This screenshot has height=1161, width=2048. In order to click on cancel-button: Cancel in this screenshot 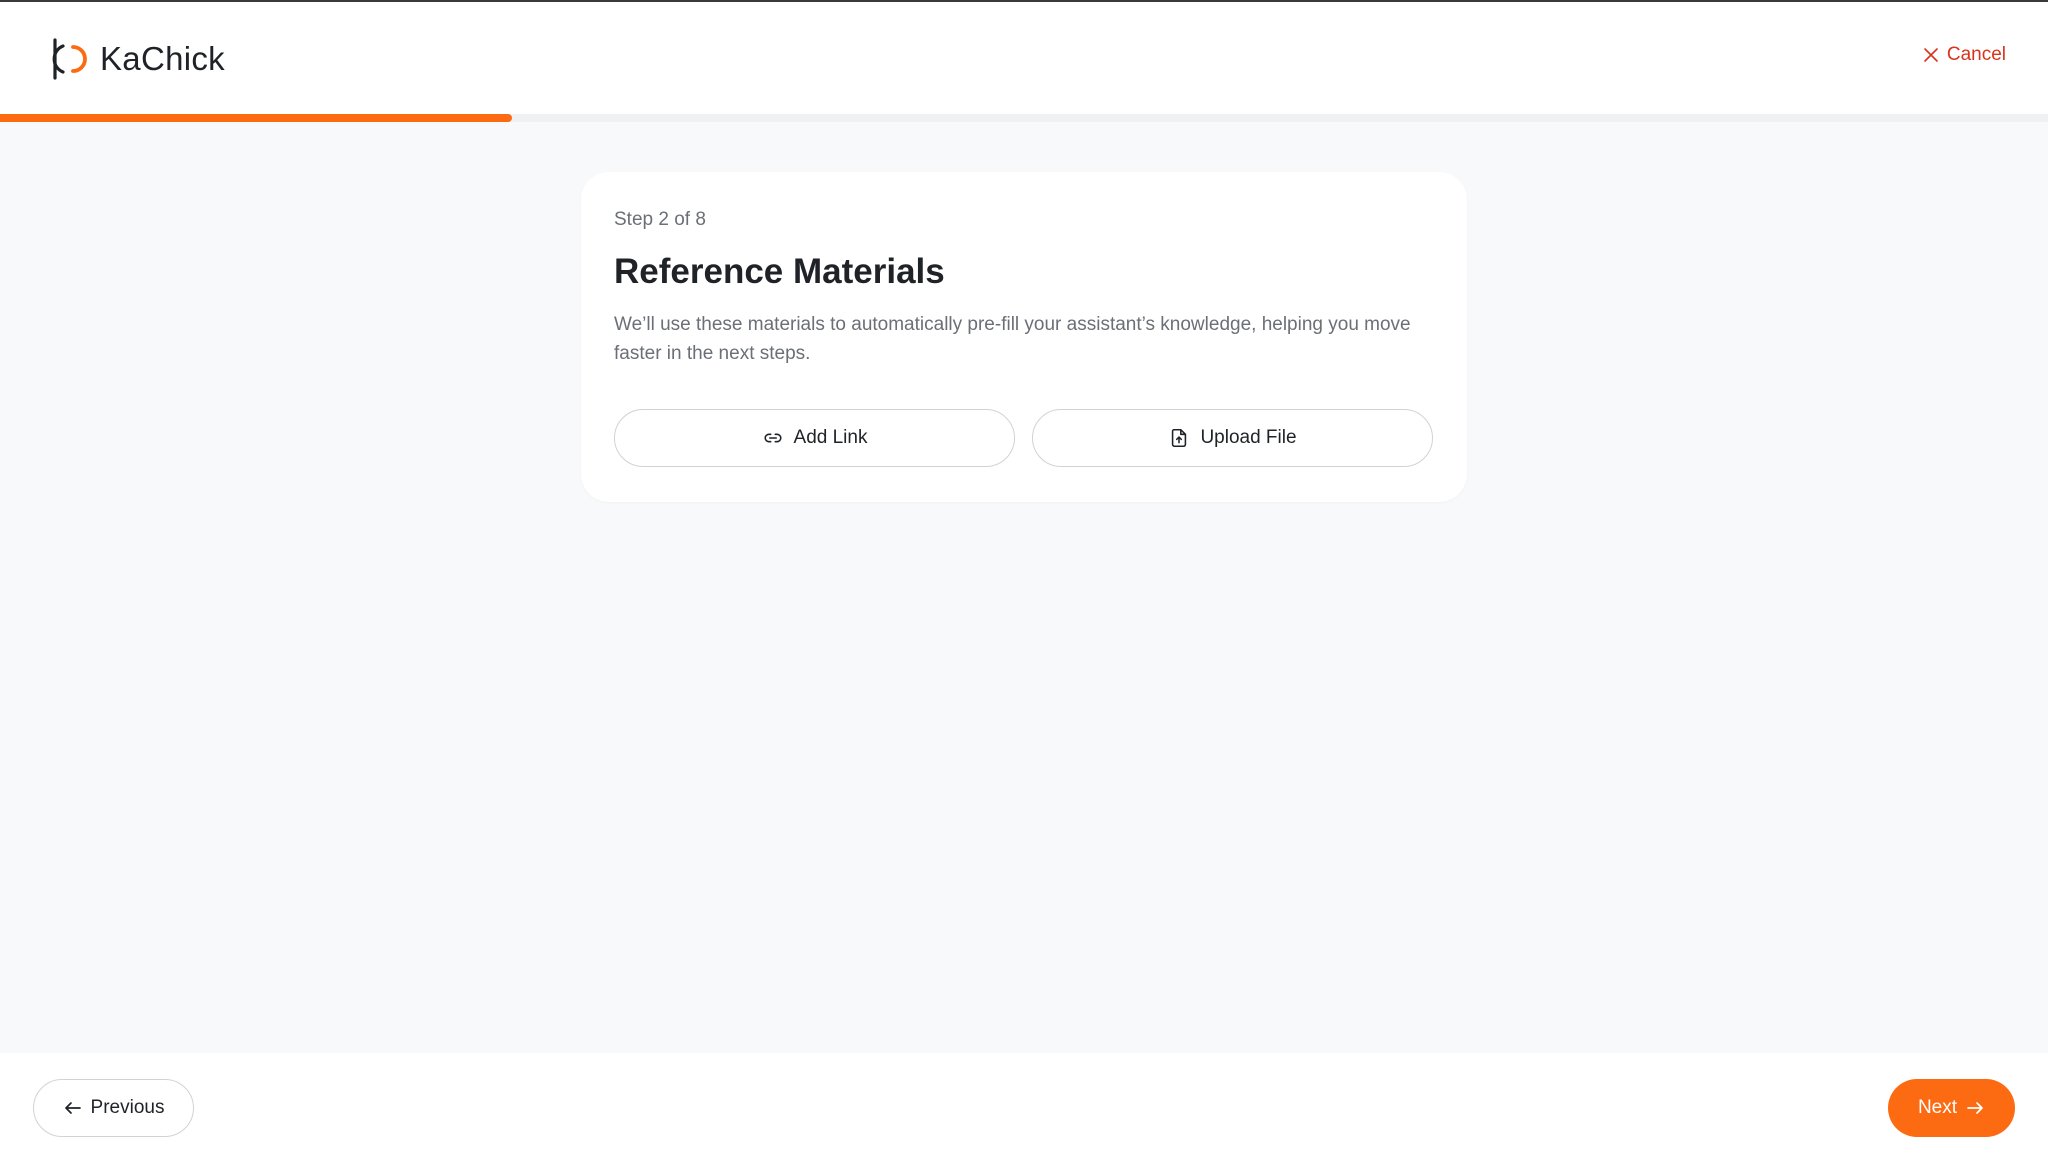, I will do `click(1964, 55)`.